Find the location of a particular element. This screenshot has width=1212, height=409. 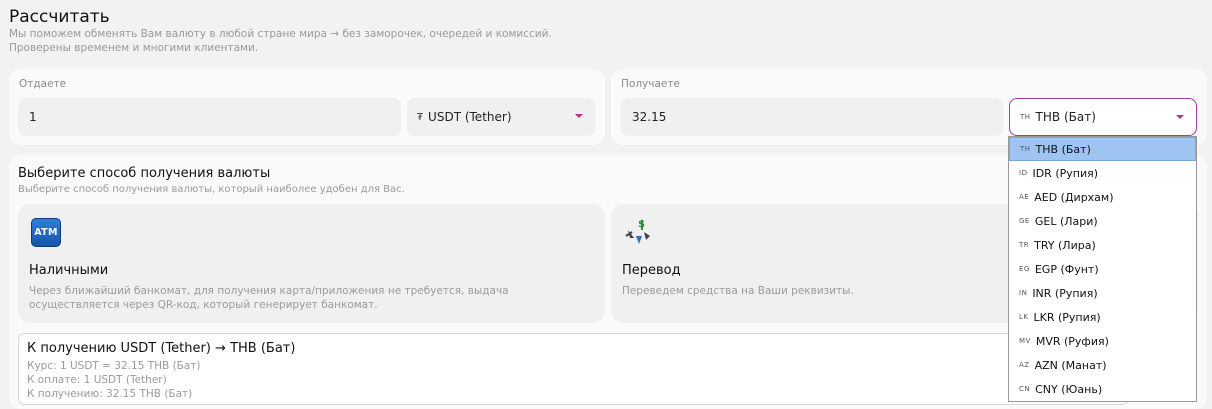

dropdown-option-label: IDR (Рупия) is located at coordinates (1065, 173).